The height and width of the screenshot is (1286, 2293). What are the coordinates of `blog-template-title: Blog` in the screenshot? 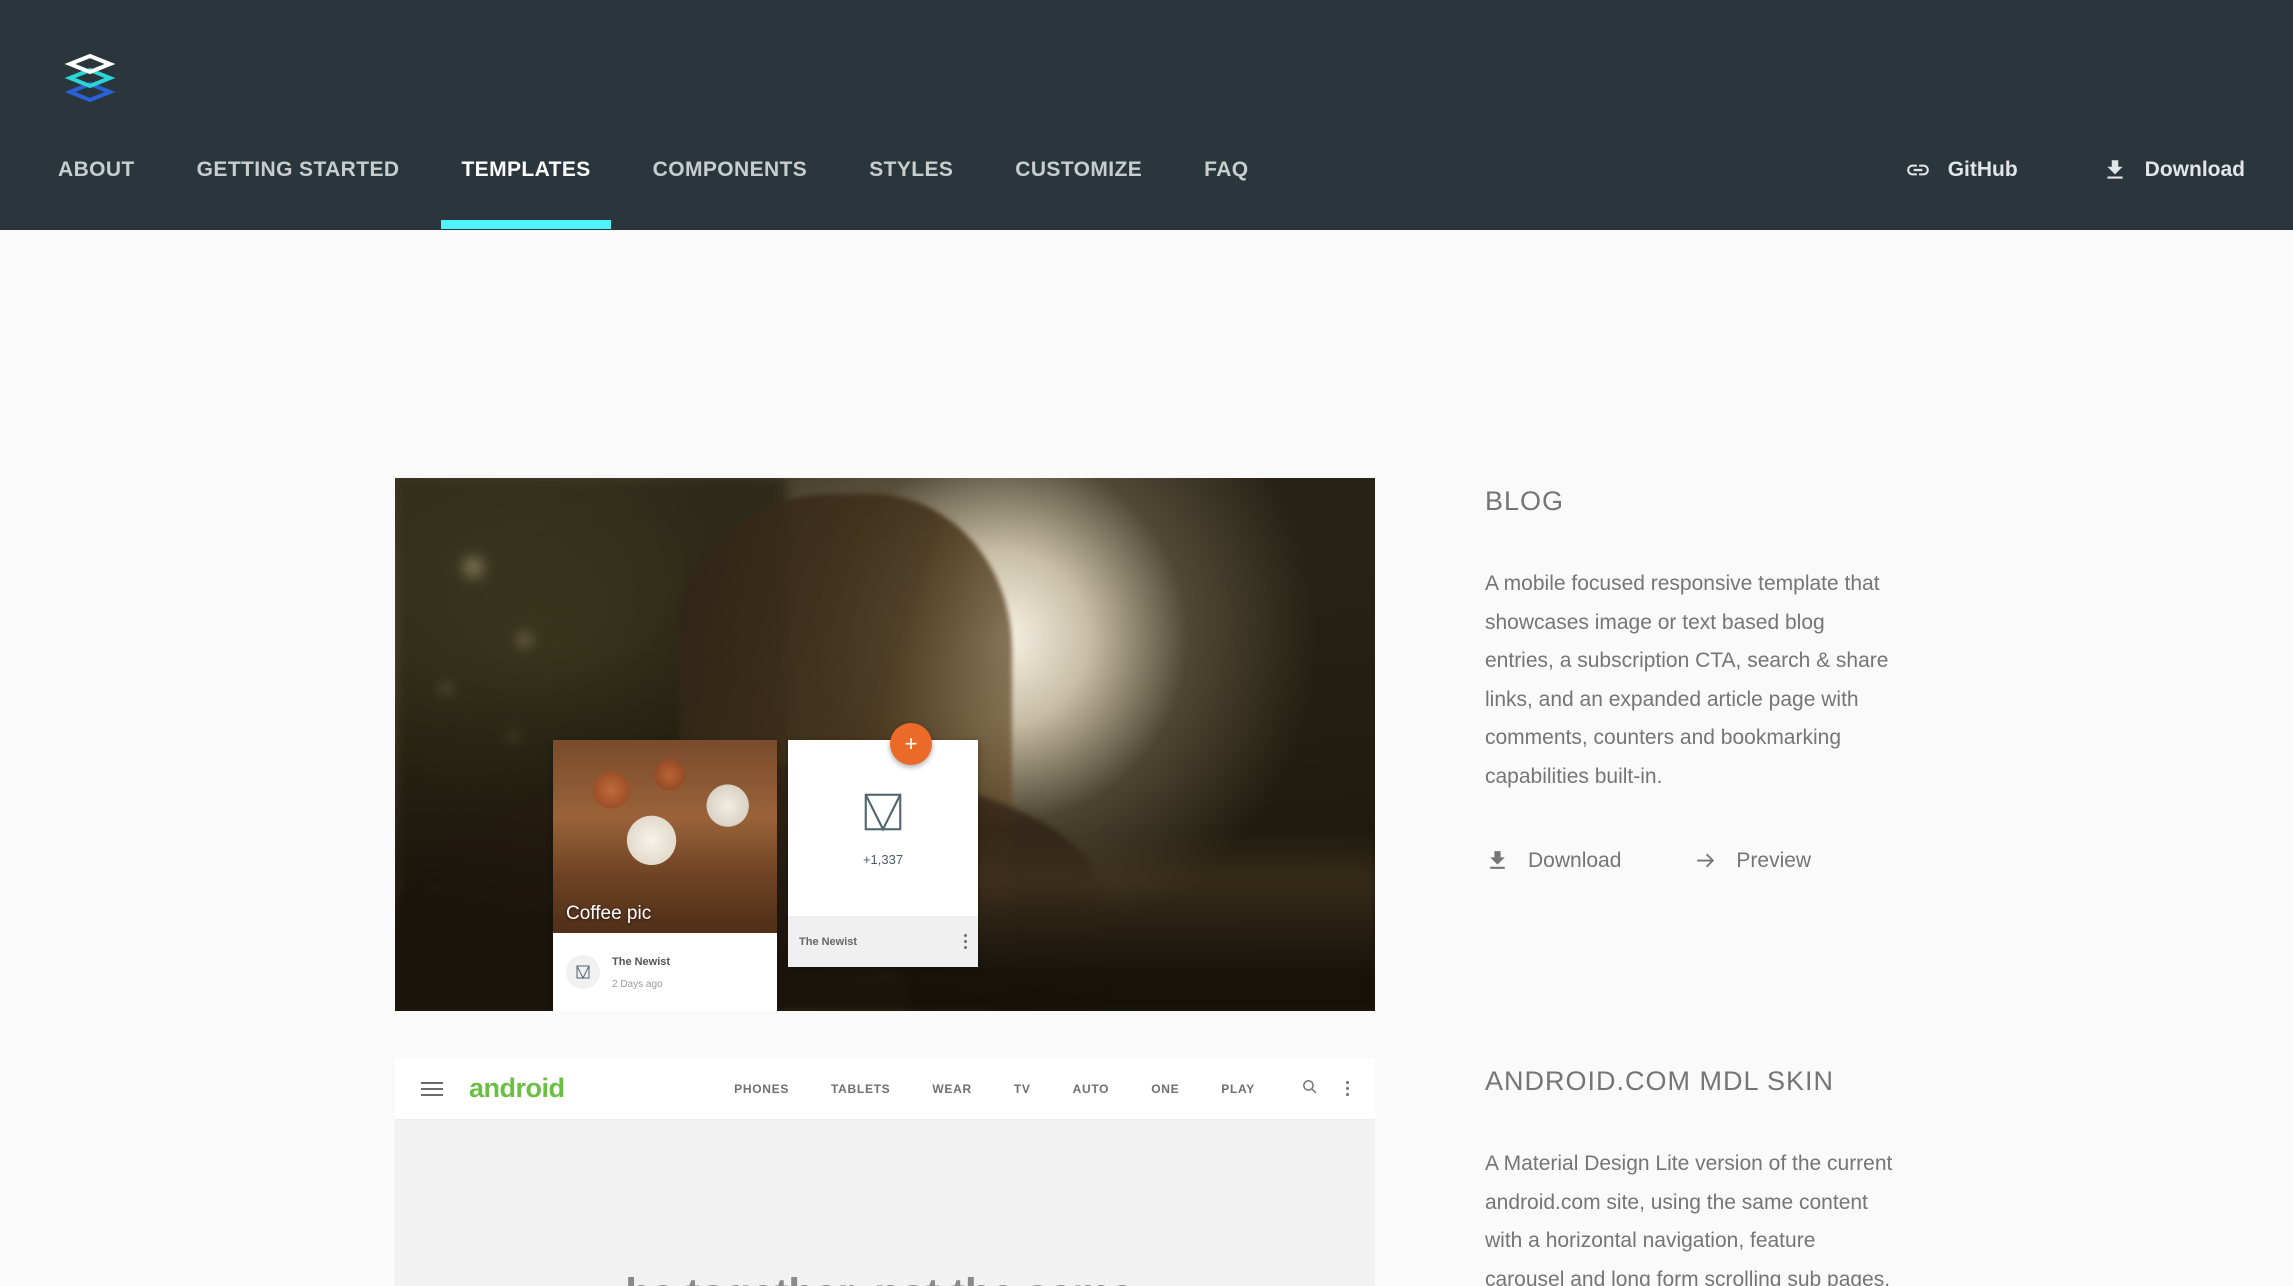 It's located at (1525, 501).